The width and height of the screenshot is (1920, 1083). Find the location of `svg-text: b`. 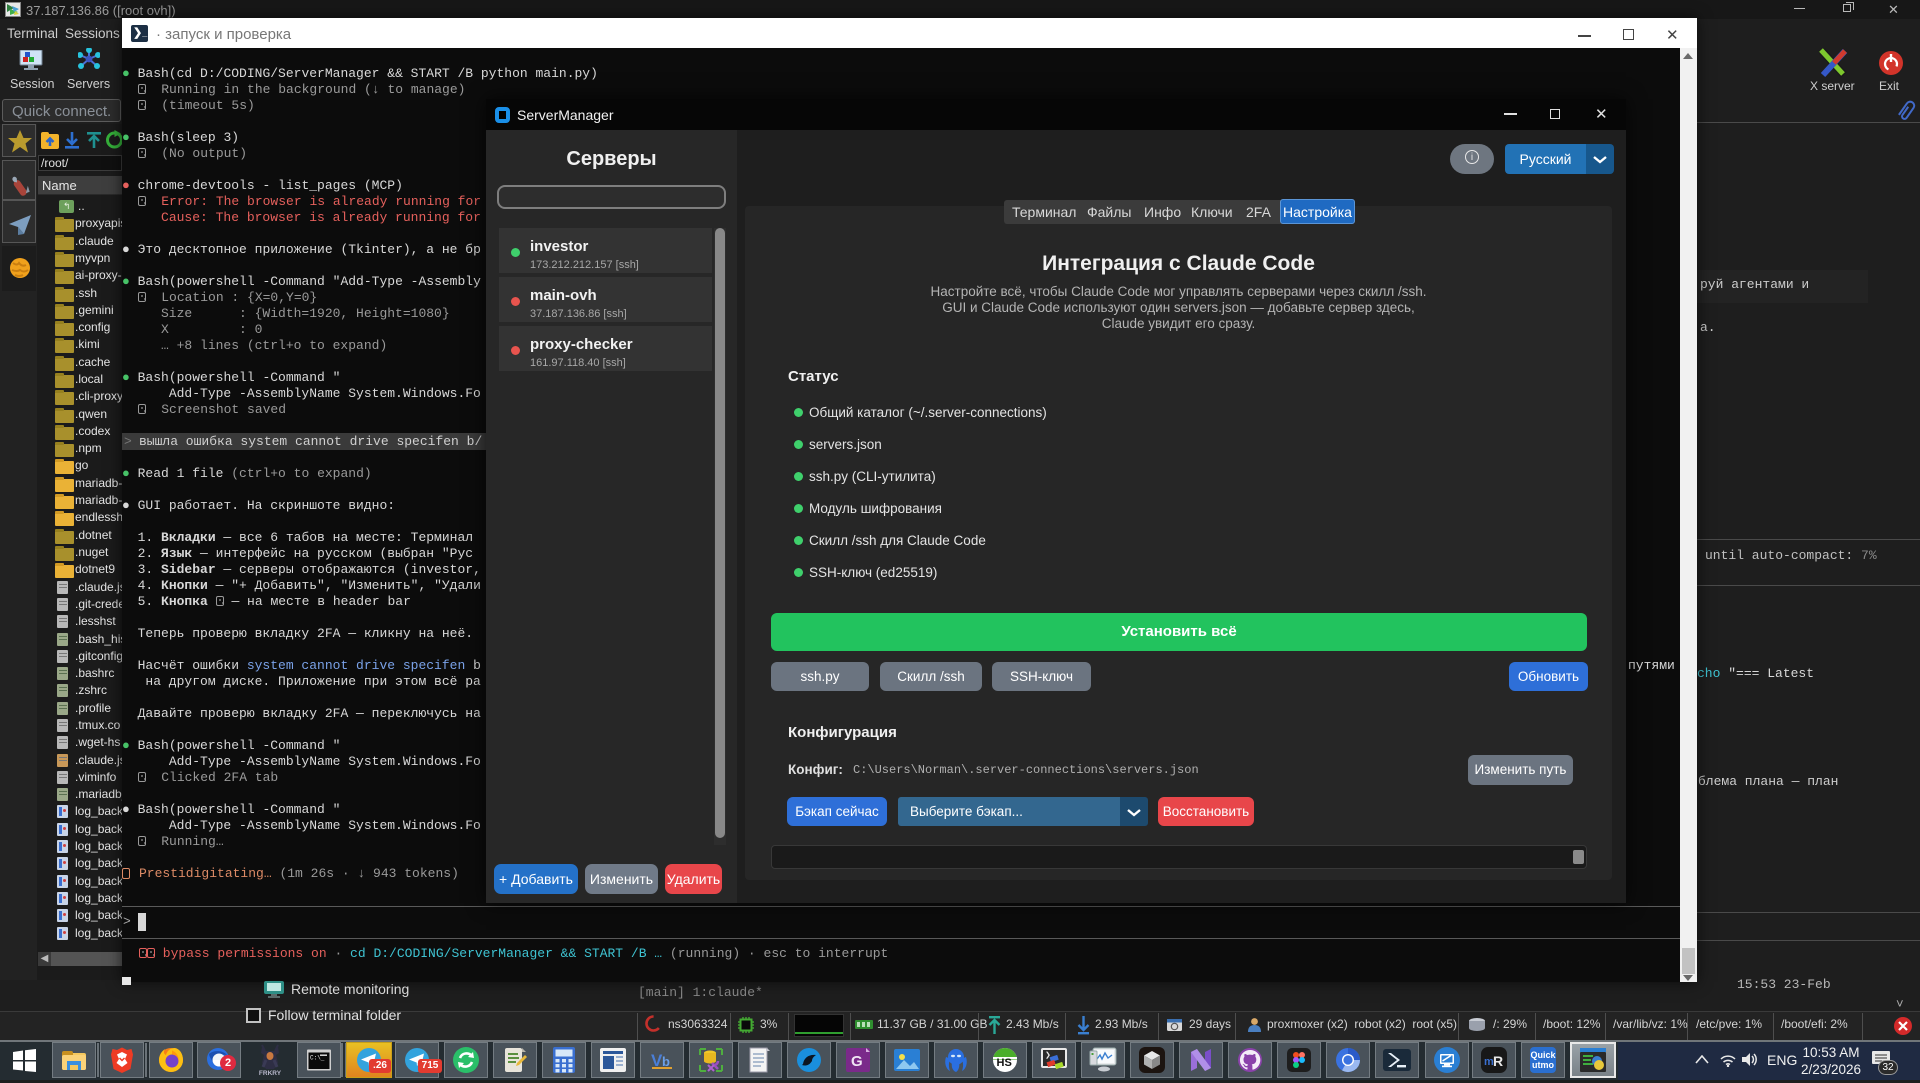

svg-text: b is located at coordinates (666, 1061).